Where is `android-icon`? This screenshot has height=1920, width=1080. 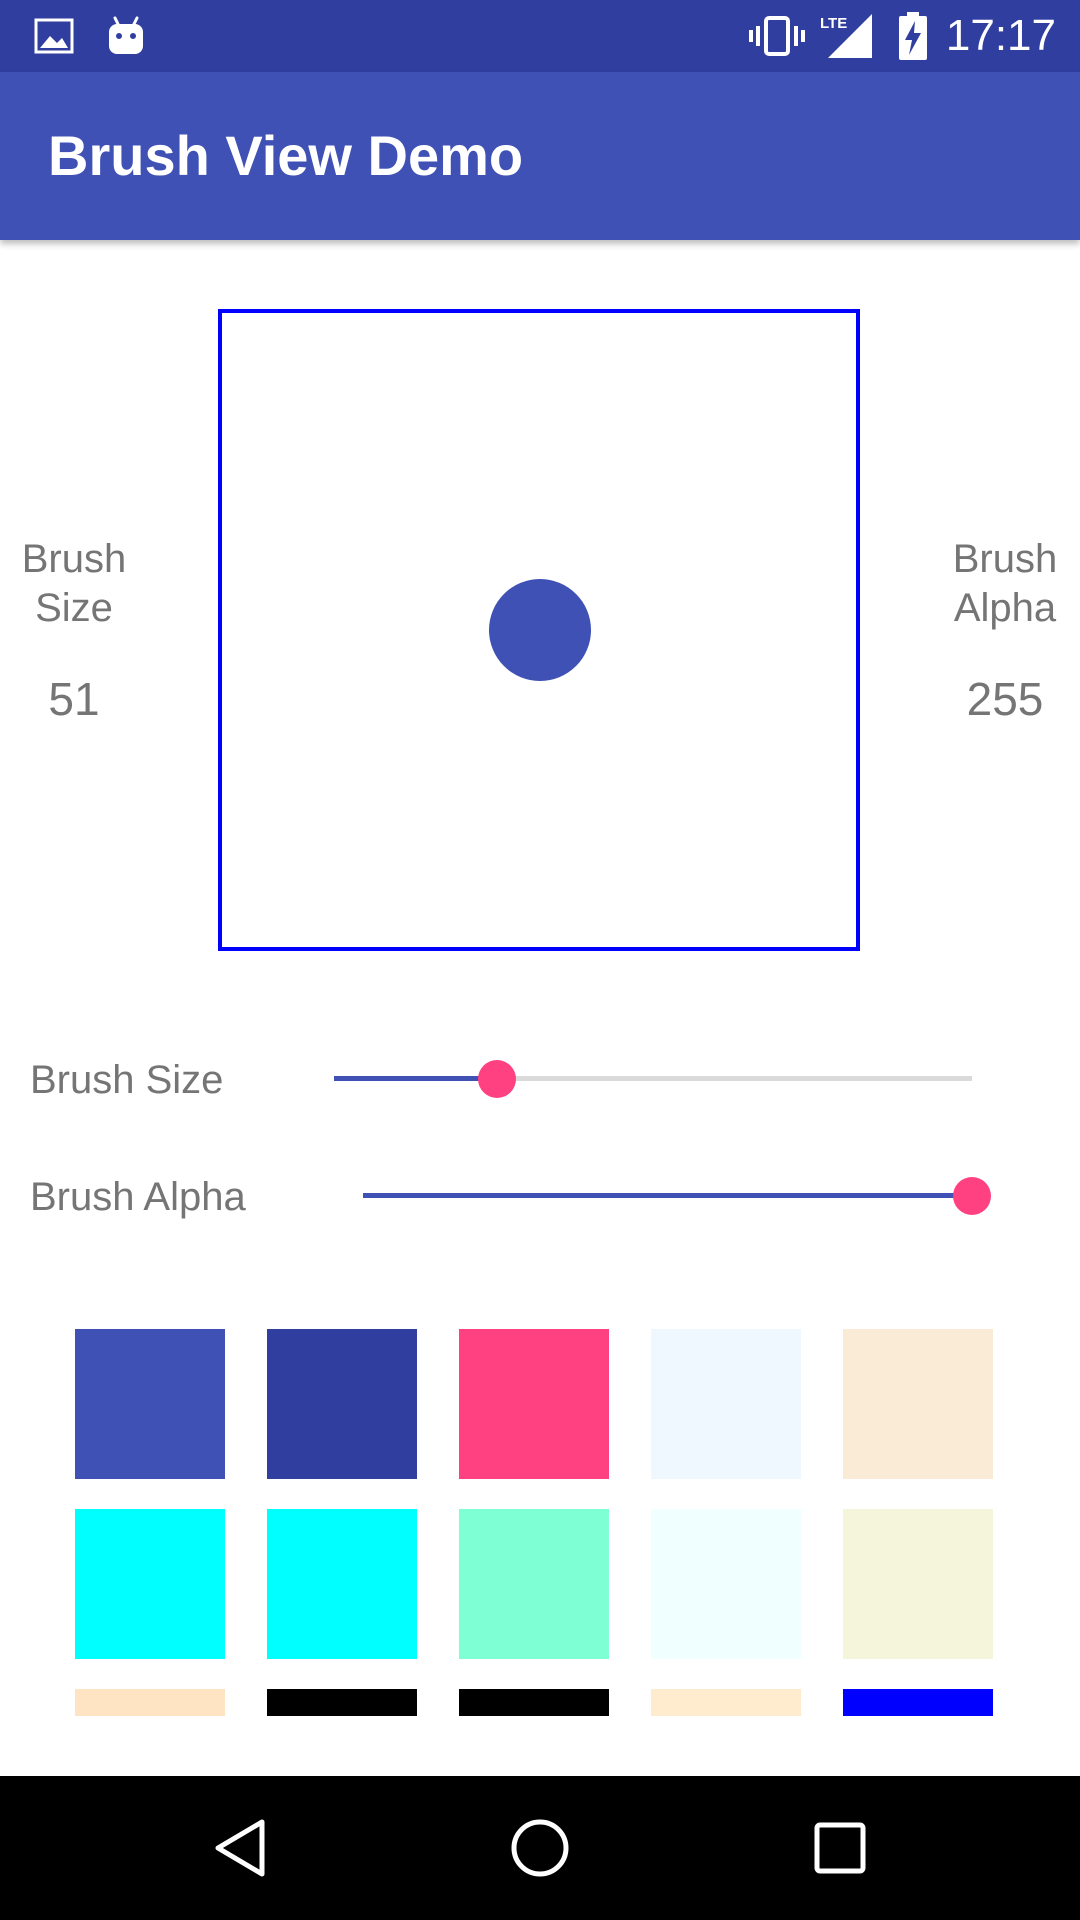
android-icon is located at coordinates (126, 36).